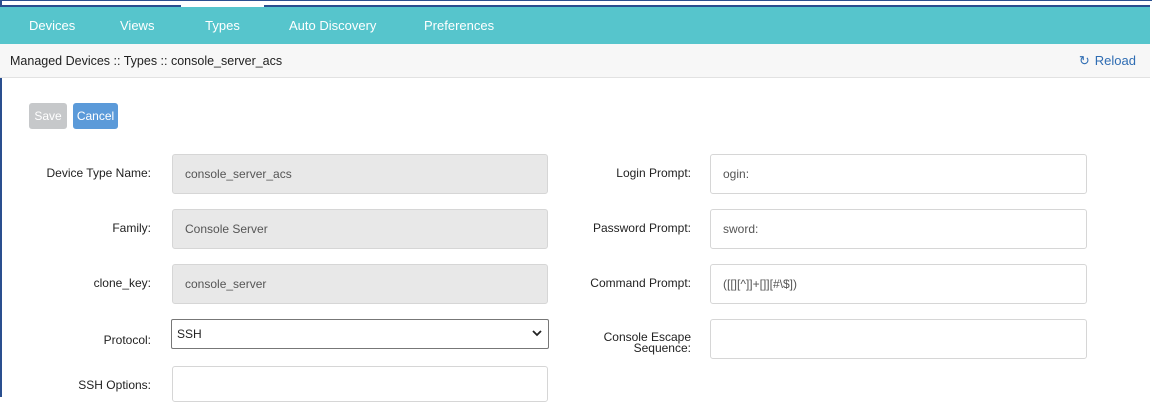 The width and height of the screenshot is (1152, 402). Describe the element at coordinates (332, 25) in the screenshot. I see `tab-auto-discovery: Auto Discovery` at that location.